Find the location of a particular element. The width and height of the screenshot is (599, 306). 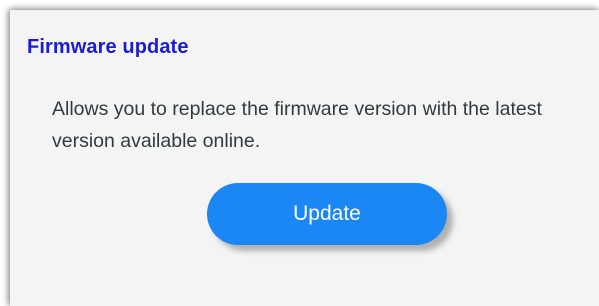

section-title: Firmware update is located at coordinates (108, 47).